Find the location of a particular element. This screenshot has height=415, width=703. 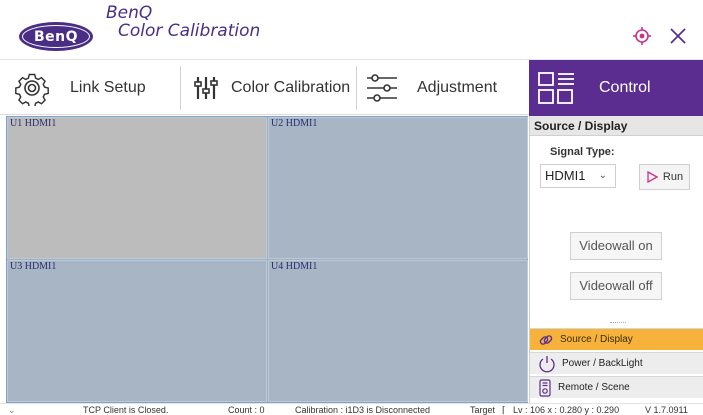

power-icon is located at coordinates (547, 363).